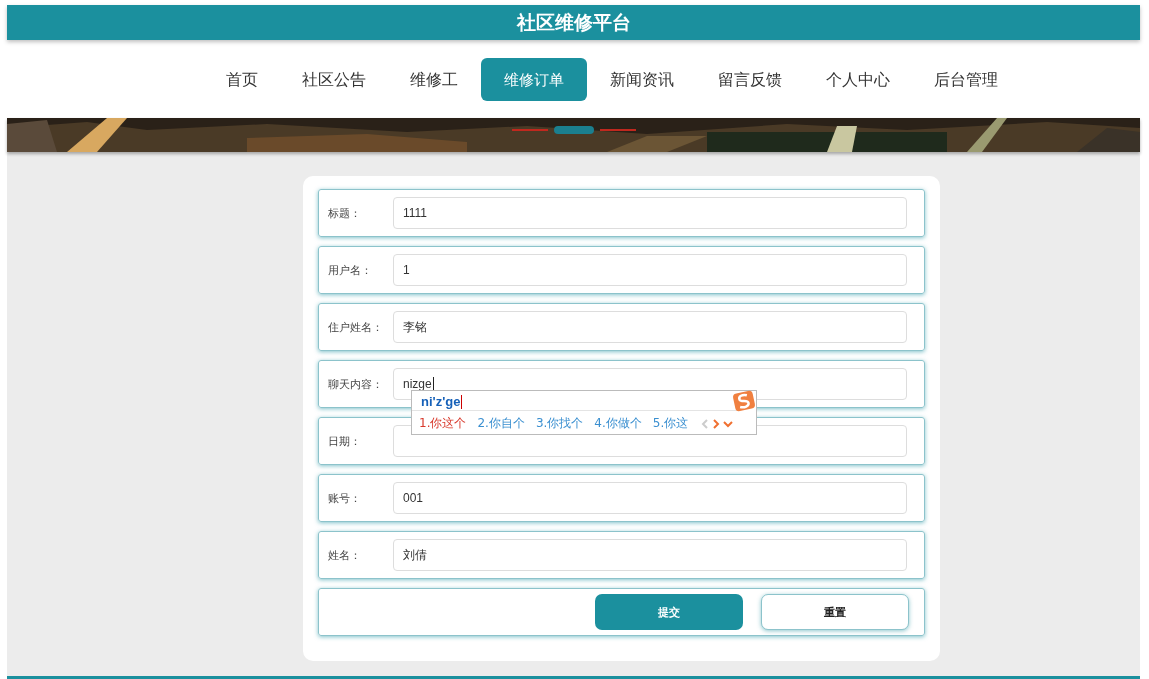  What do you see at coordinates (650, 270) in the screenshot?
I see `input-field: 1` at bounding box center [650, 270].